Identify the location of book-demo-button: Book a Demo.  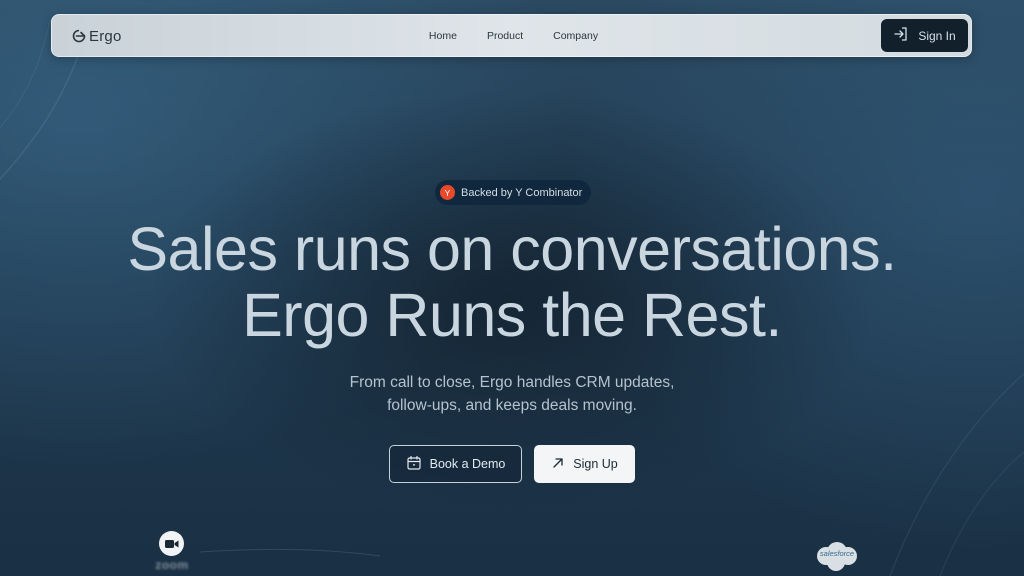
(455, 464).